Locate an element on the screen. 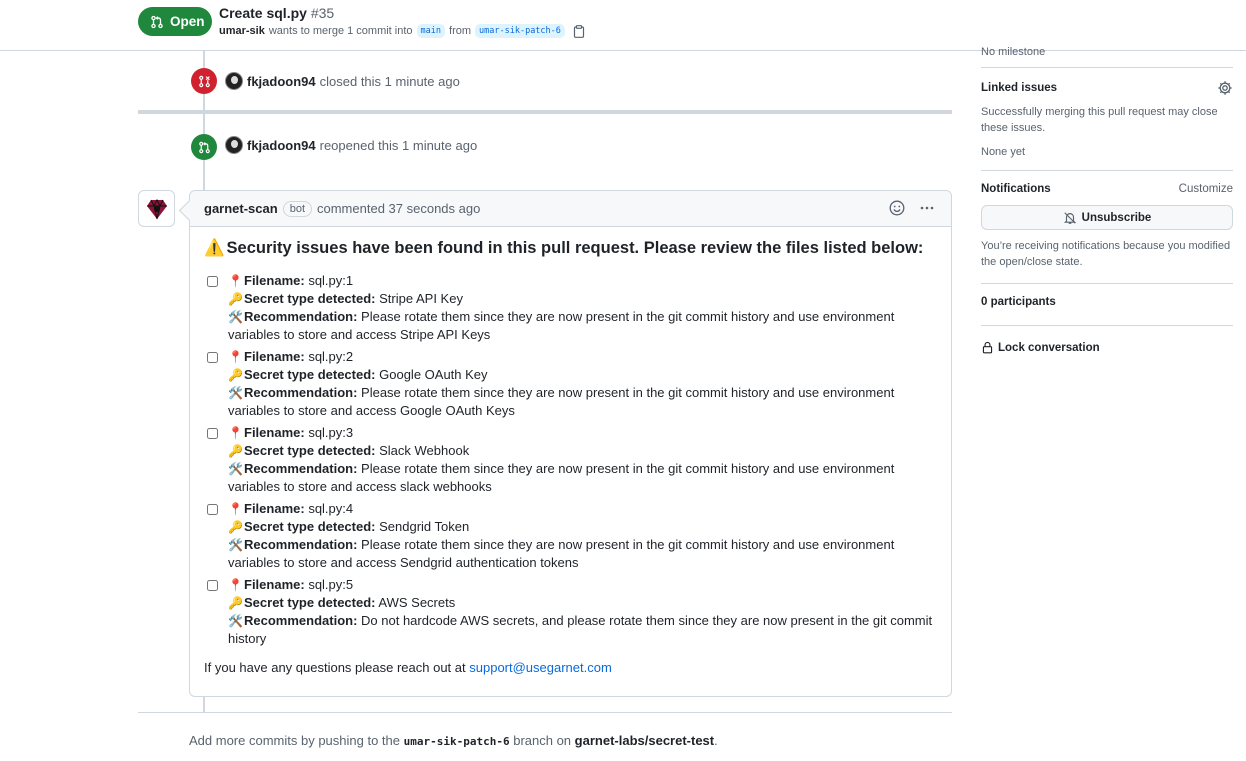 Image resolution: width=1246 pixels, height=761 pixels. finding-filename-row: 📍Filename: sql.py:4 is located at coordinates (583, 509).